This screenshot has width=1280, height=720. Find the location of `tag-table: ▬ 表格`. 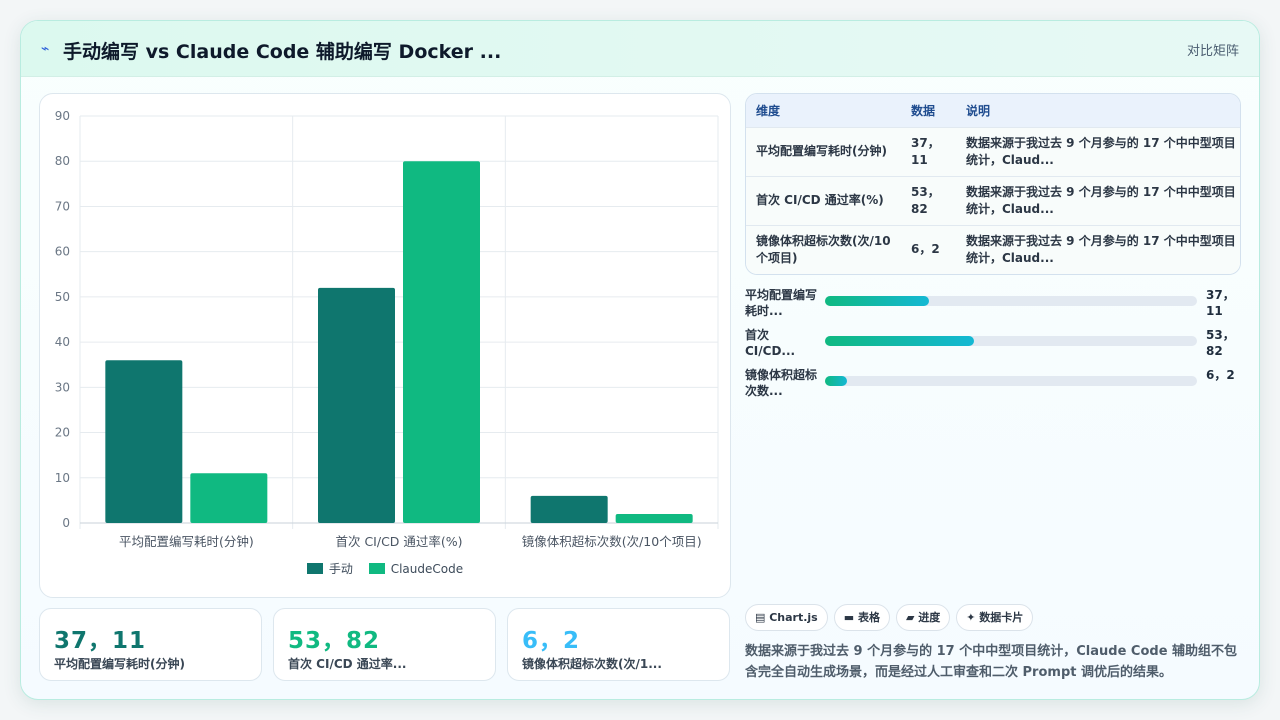

tag-table: ▬ 表格 is located at coordinates (861, 617).